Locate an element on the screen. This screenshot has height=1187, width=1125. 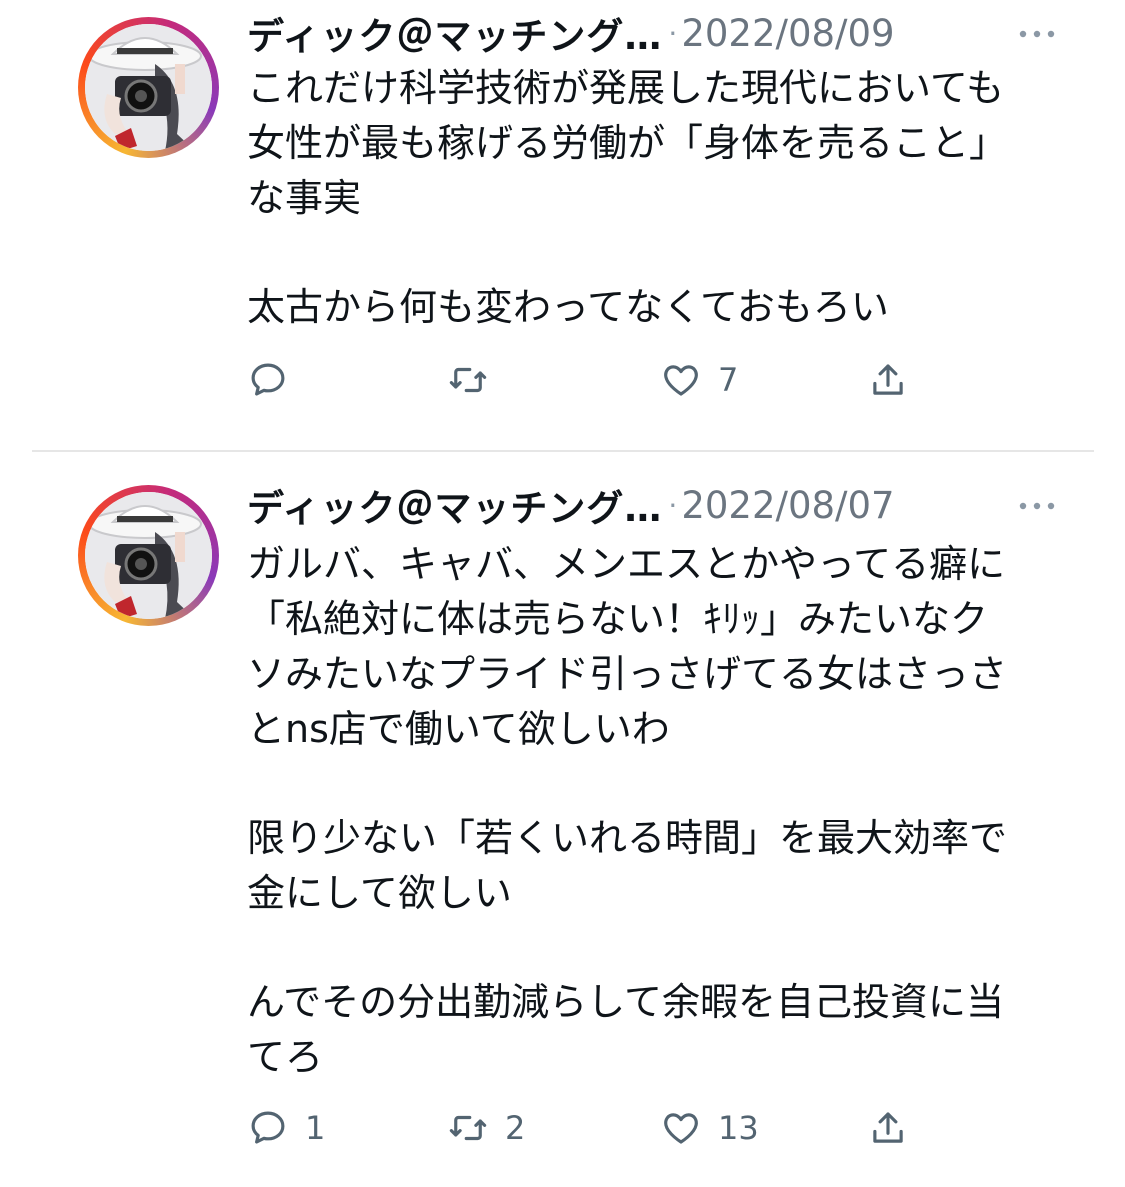
text-line: これだけ科学技術が発展した現代においても is located at coordinates (625, 88).